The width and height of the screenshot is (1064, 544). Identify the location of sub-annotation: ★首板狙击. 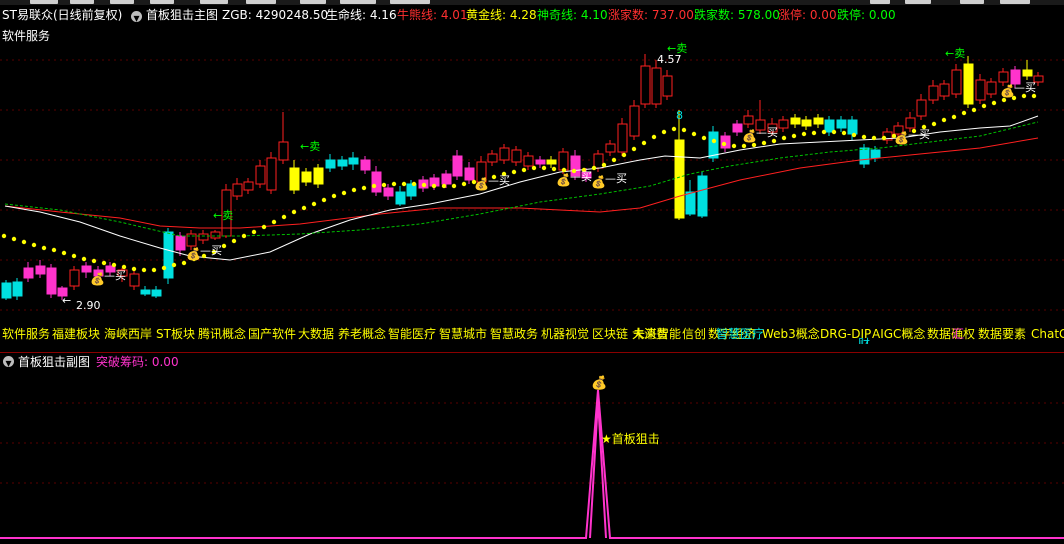
(630, 439).